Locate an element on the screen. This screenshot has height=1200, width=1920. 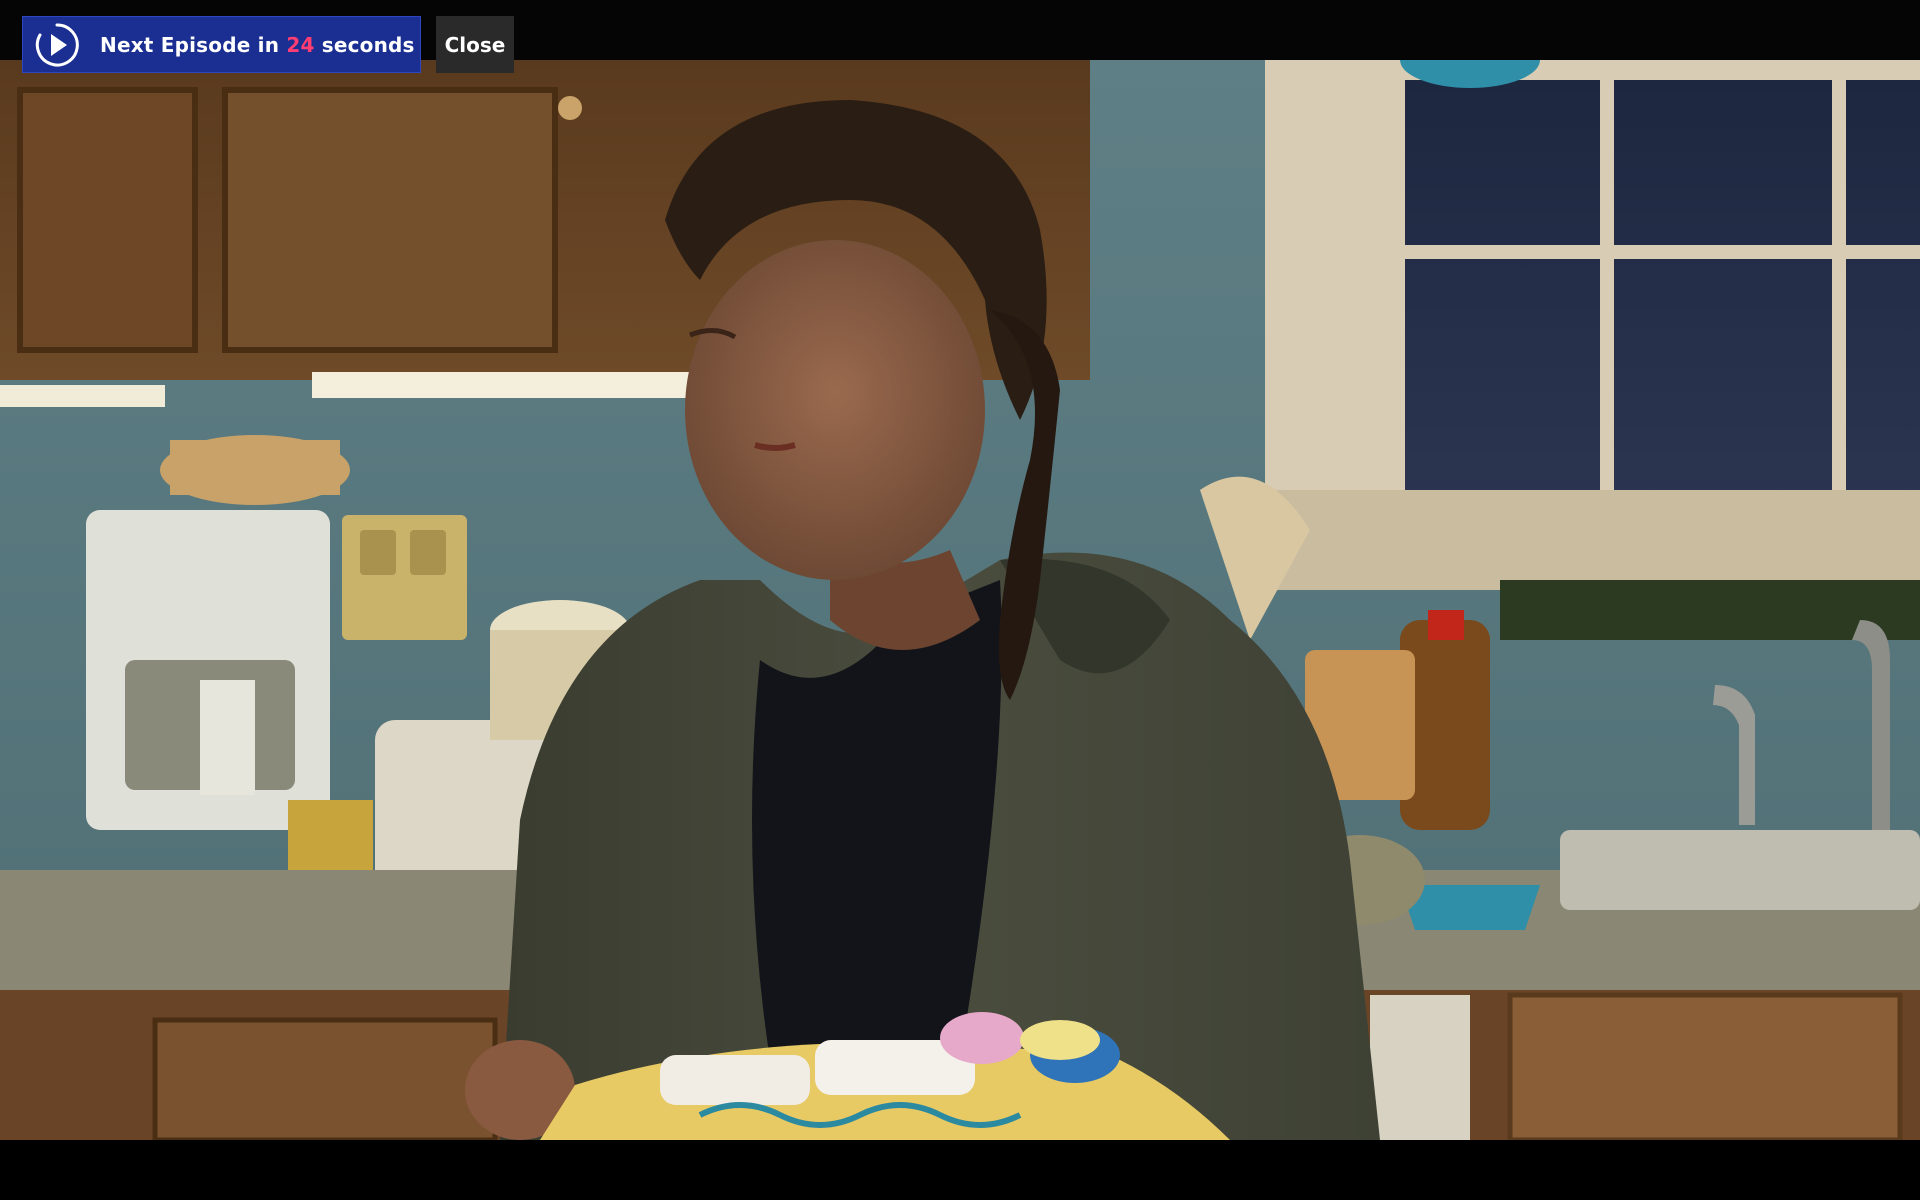
countdown-value: 24 is located at coordinates (300, 44).